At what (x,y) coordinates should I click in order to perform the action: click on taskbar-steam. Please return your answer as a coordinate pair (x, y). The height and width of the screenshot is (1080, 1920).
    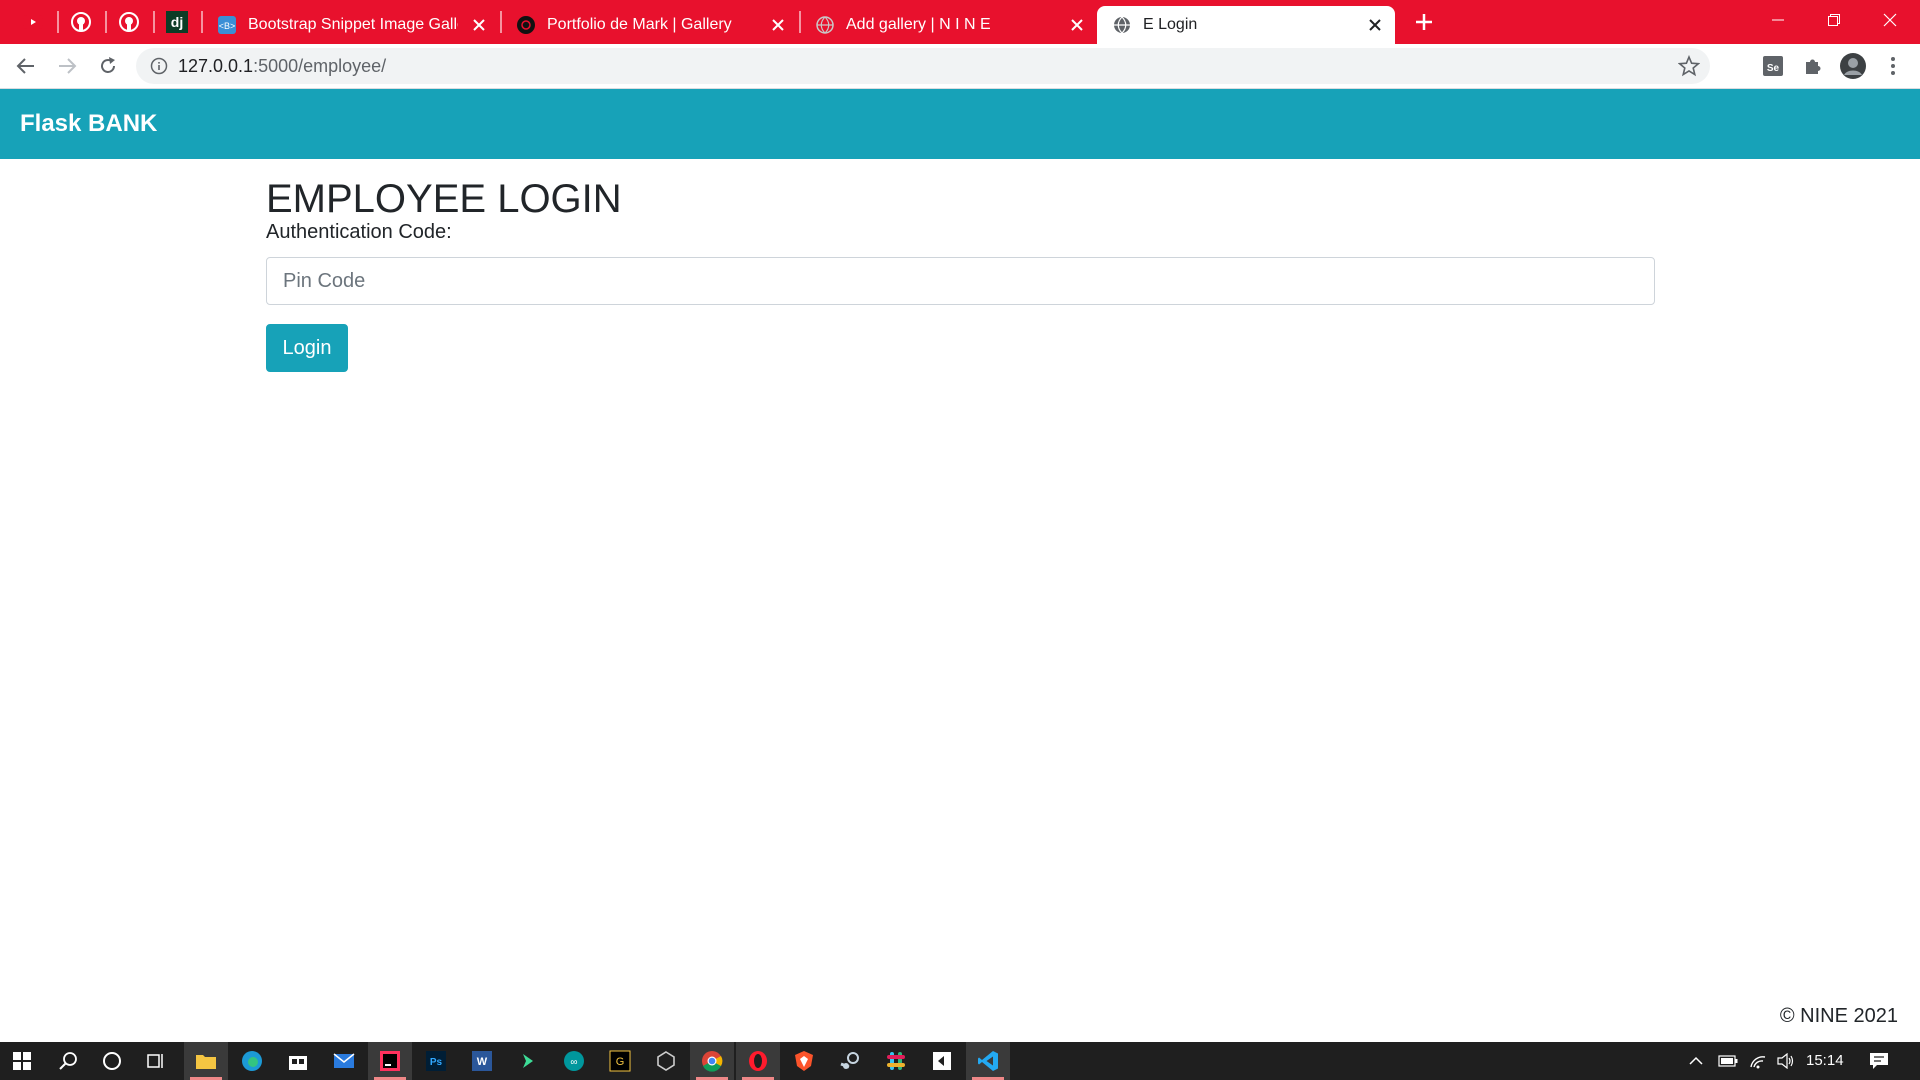
    Looking at the image, I should click on (850, 1061).